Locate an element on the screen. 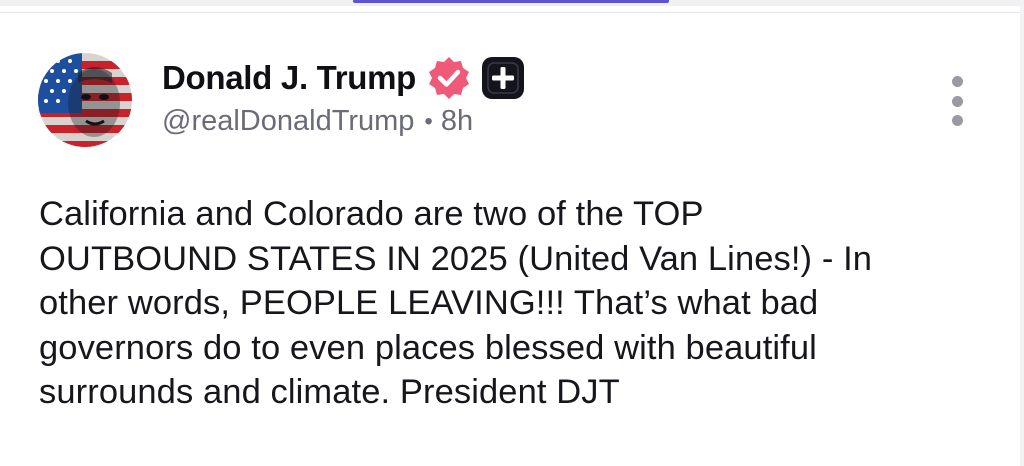  display-name: Donald J. Trump is located at coordinates (289, 78).